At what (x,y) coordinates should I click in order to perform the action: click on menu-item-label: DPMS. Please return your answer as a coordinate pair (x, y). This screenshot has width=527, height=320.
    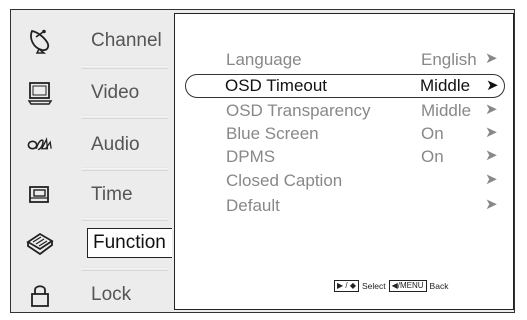
    Looking at the image, I should click on (251, 156).